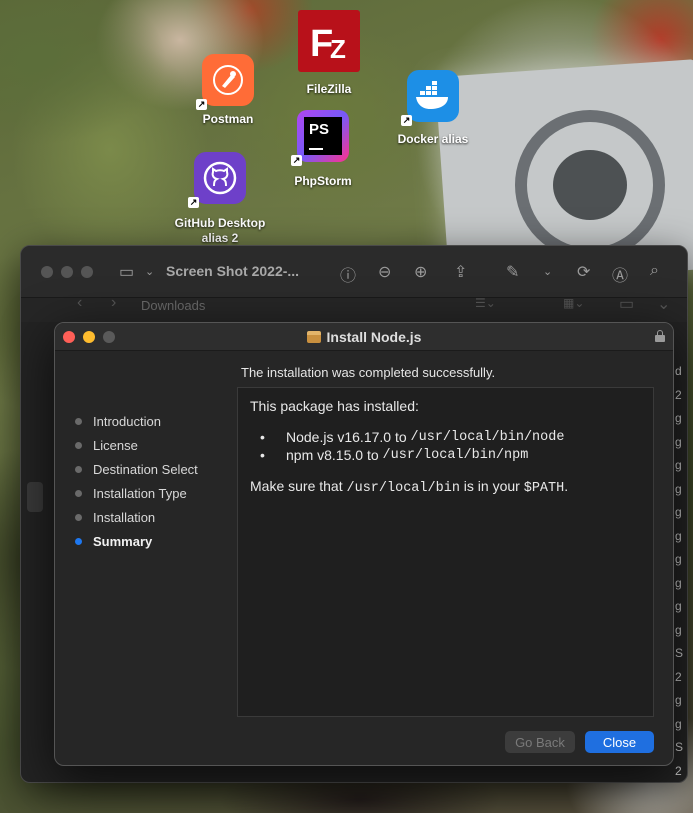  Describe the element at coordinates (487, 437) in the screenshot. I see `item-path: /usr/local/bin/node` at that location.